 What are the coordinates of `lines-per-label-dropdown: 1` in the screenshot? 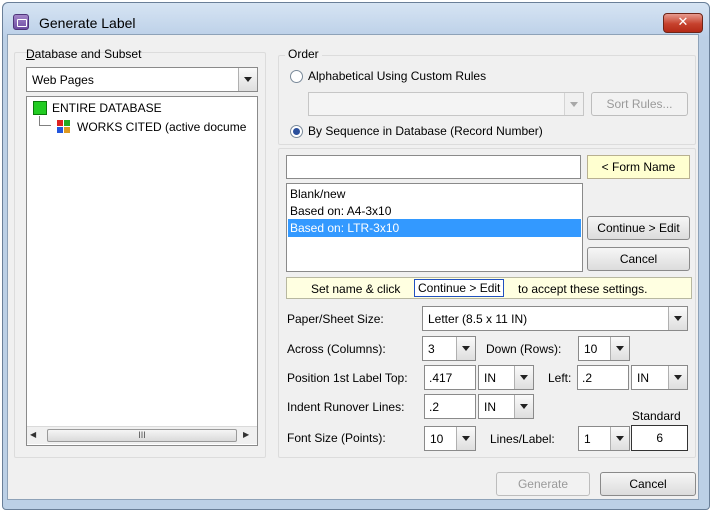 It's located at (604, 438).